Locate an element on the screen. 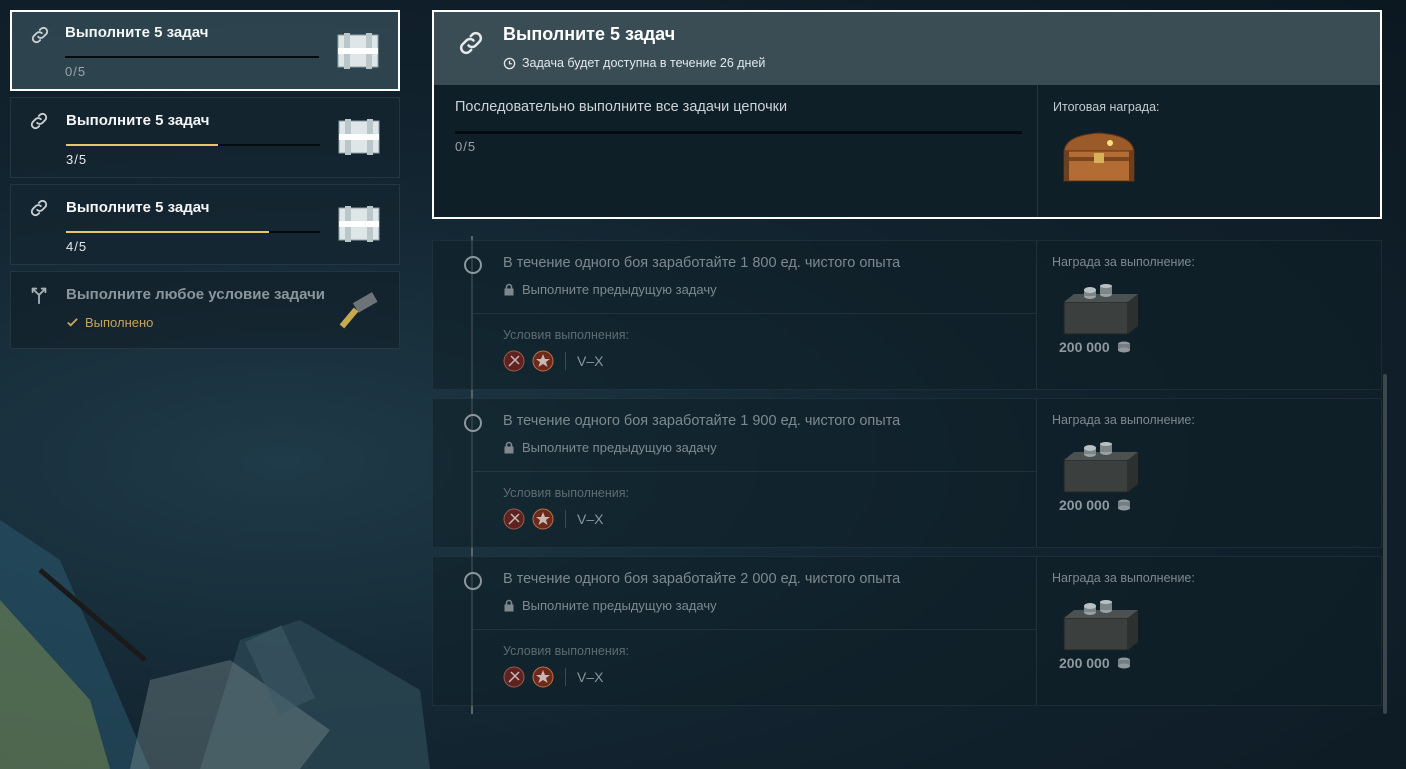 The image size is (1406, 769). task-card-1: Выполните 5 задач 0/5 is located at coordinates (205, 50).